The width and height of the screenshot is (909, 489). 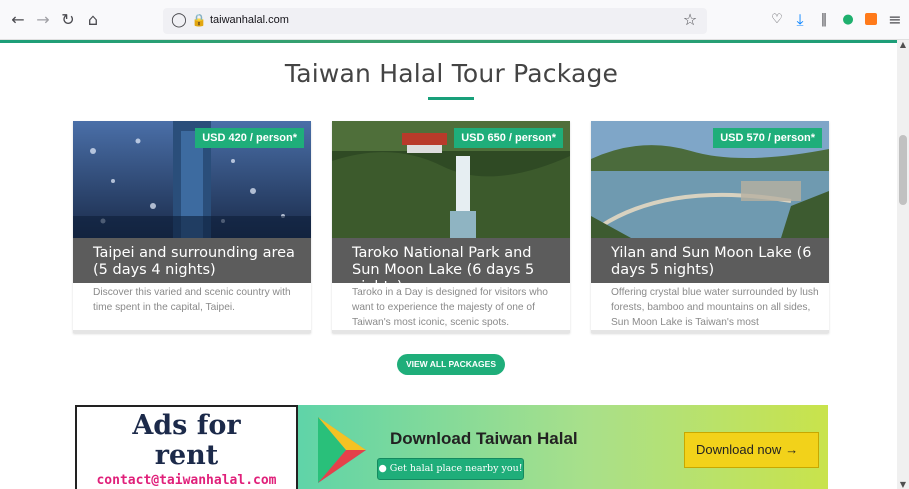 I want to click on ads-for-rent-box: Ads for rent contact@taiwanhalal.com, so click(x=186, y=447).